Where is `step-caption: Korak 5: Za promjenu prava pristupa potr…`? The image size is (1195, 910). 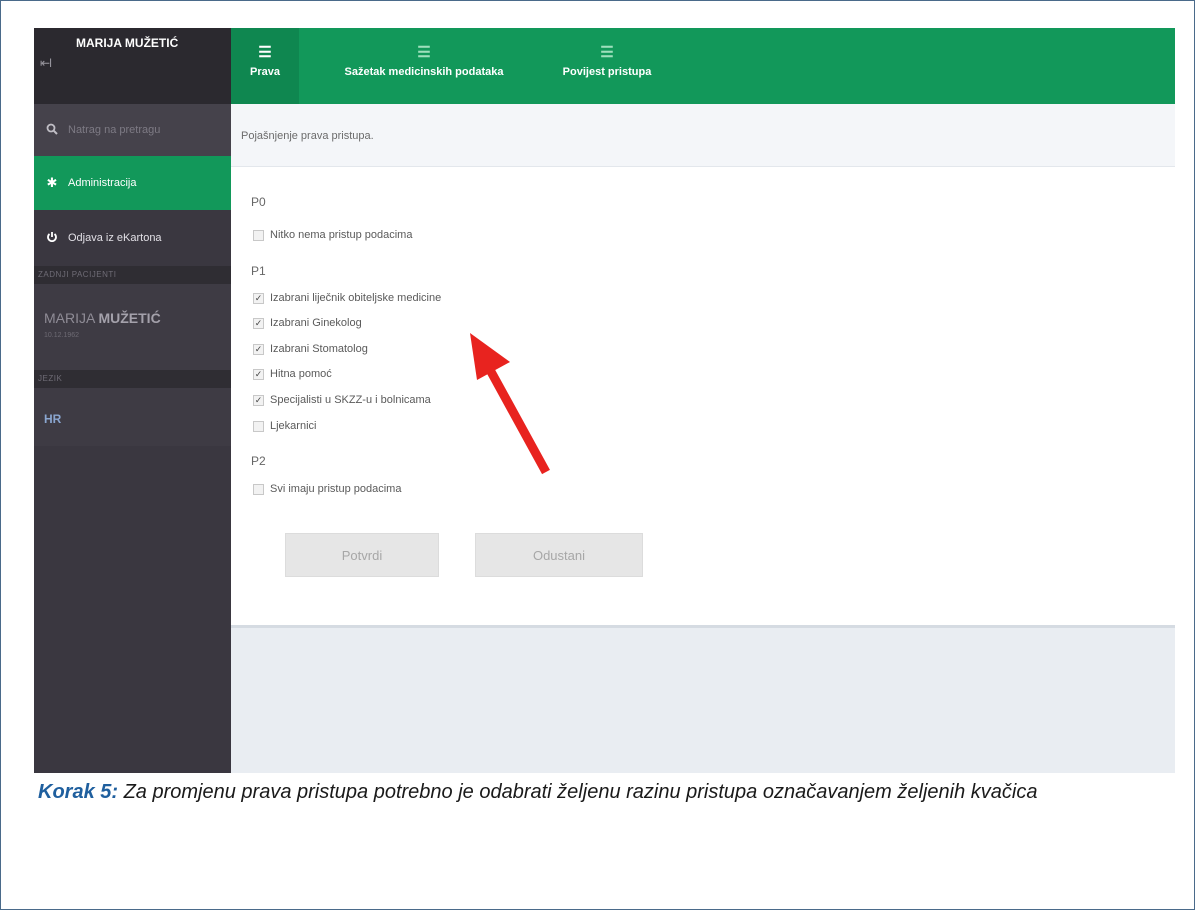
step-caption: Korak 5: Za promjenu prava pristupa potr… is located at coordinates (610, 792).